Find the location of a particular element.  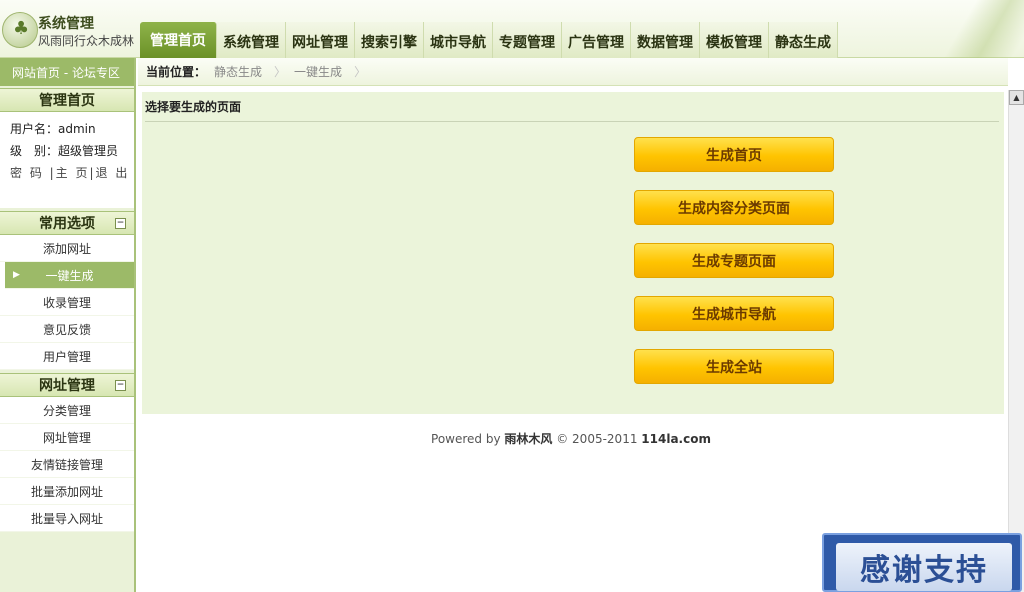

generate-category-button: 生成内容分类页面 is located at coordinates (734, 207).